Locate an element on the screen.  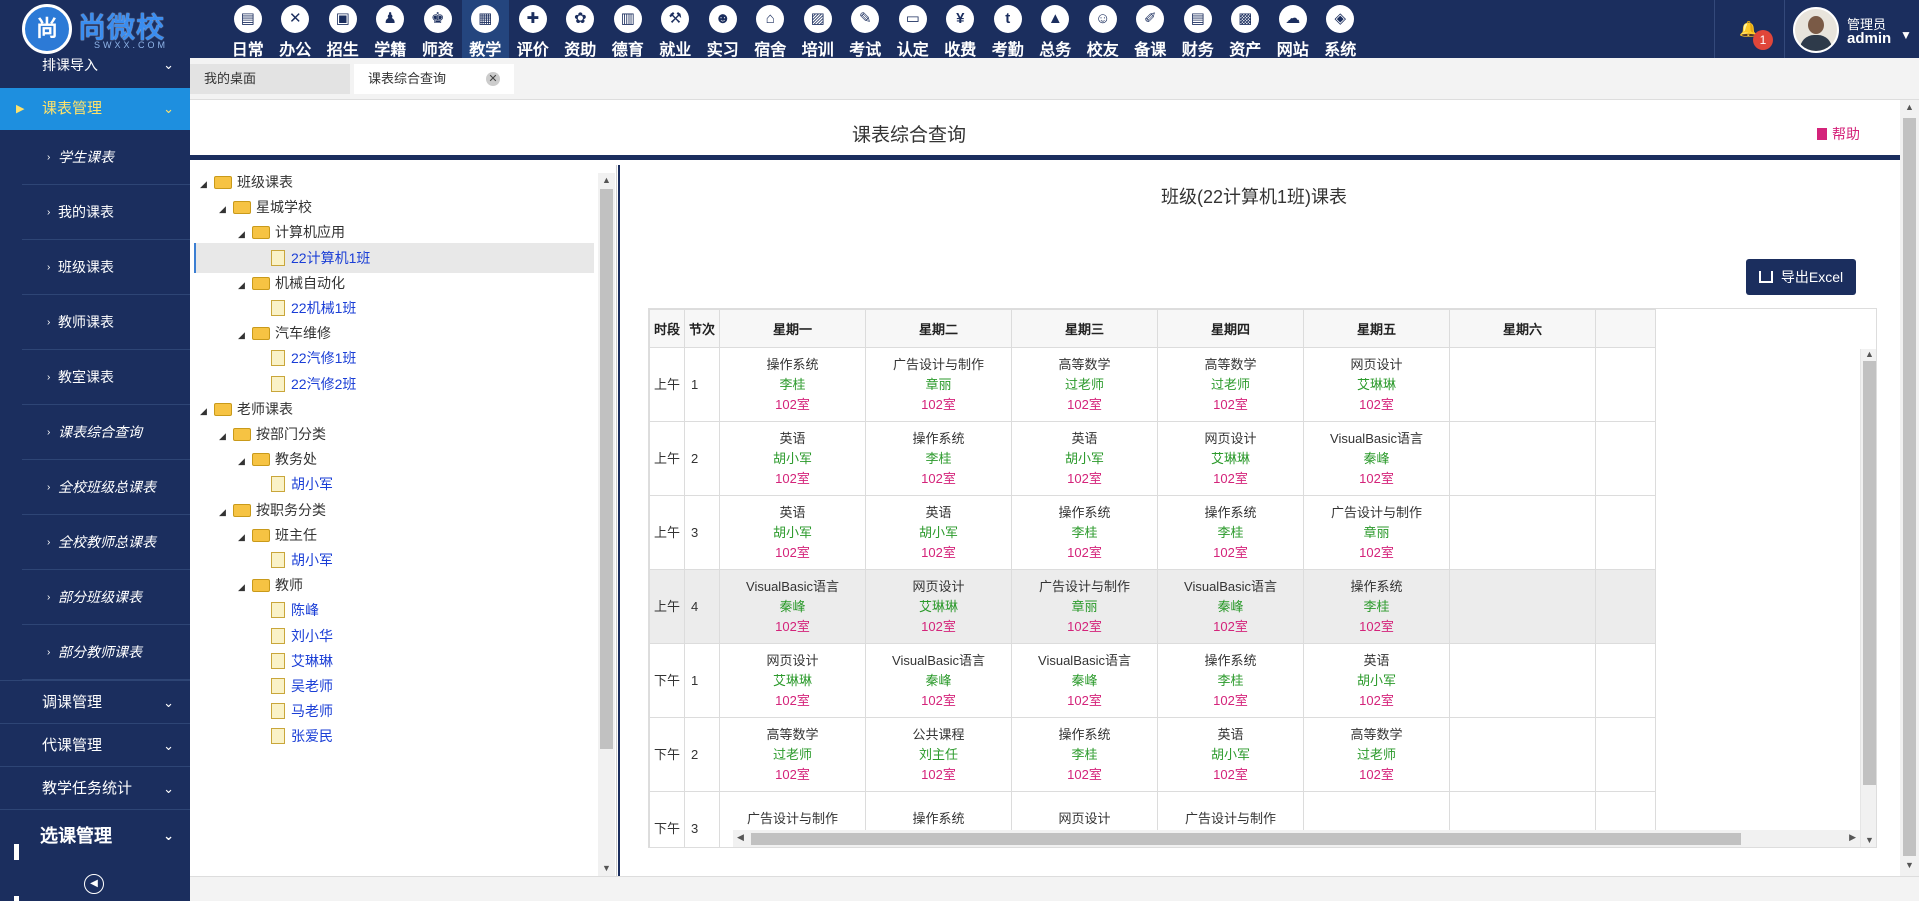
tree-link: 刘小华 is located at coordinates (312, 636).